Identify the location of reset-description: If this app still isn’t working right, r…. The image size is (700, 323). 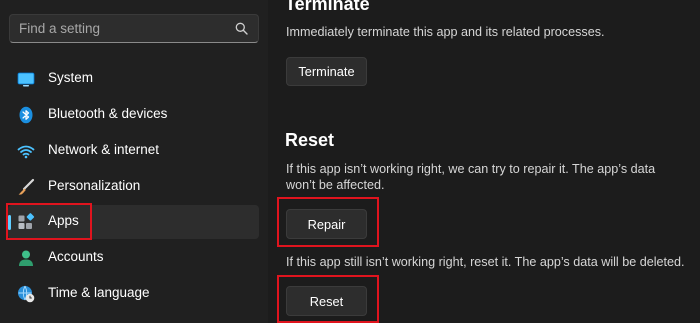
(485, 262).